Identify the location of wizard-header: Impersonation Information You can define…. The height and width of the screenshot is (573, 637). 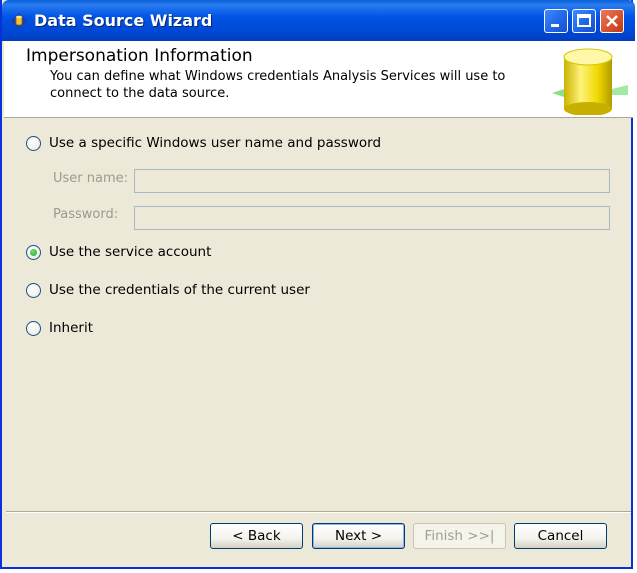
(318, 79).